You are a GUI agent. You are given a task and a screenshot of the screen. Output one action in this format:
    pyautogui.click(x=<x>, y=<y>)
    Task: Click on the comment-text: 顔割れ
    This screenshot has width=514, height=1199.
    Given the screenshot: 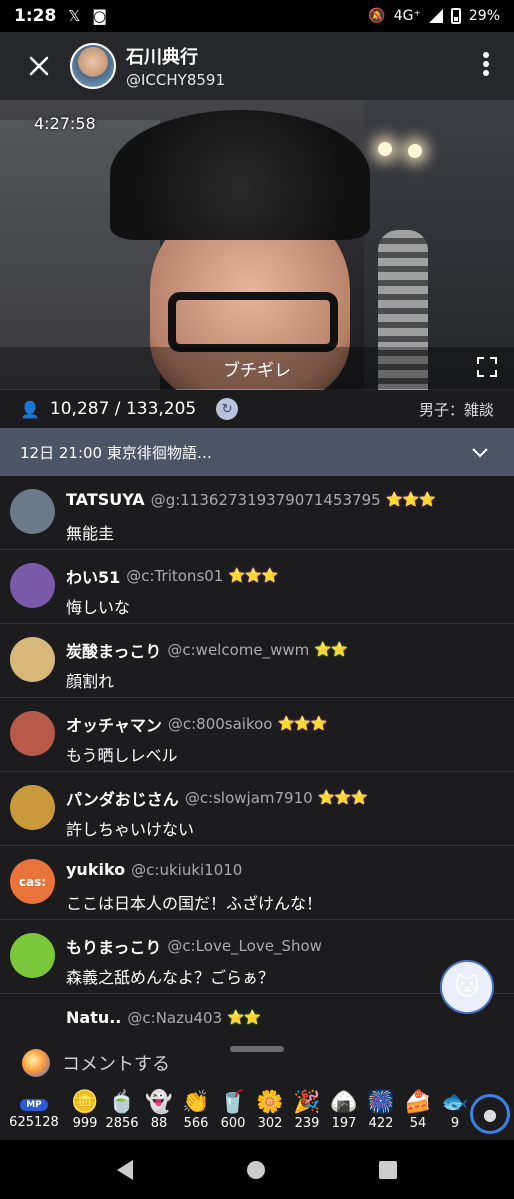 What is the action you would take?
    pyautogui.click(x=90, y=681)
    